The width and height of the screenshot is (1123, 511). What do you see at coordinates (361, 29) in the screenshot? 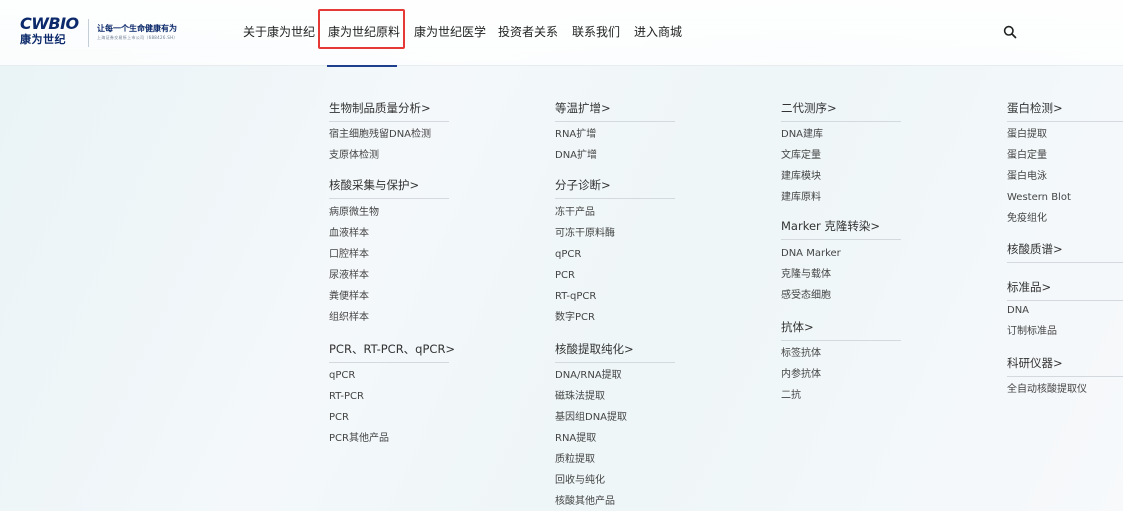
I see `nav-active-highlight` at bounding box center [361, 29].